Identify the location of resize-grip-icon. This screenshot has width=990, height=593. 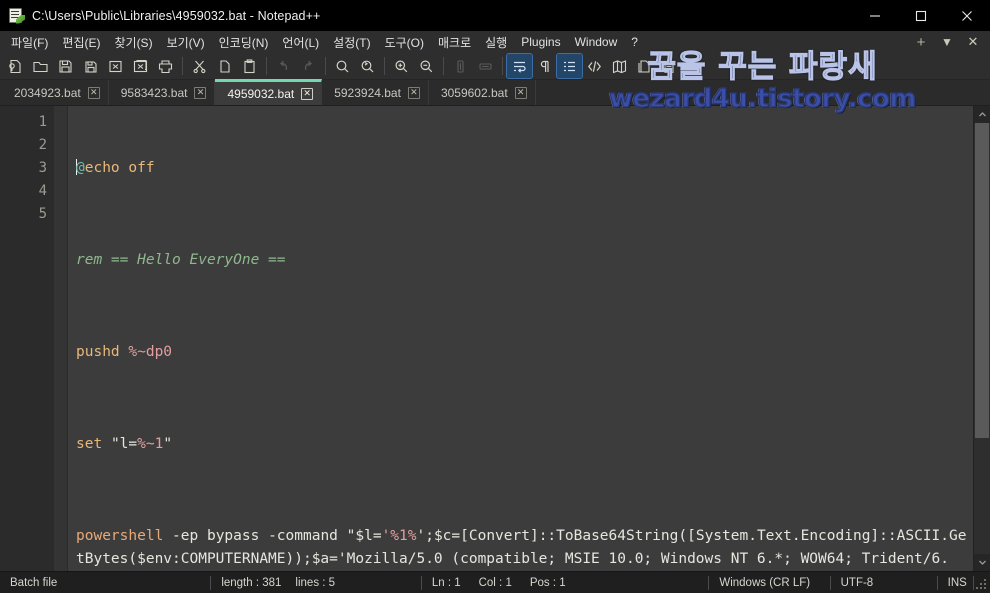
(980, 583).